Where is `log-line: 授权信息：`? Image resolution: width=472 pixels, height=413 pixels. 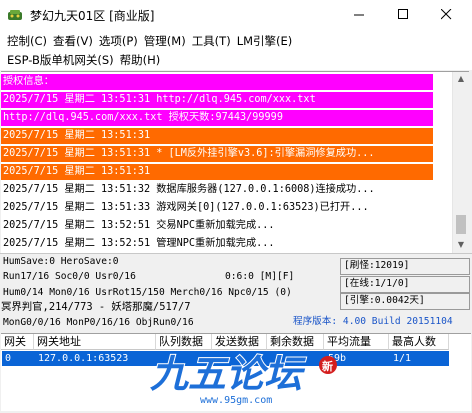
log-line: 授权信息： is located at coordinates (217, 82).